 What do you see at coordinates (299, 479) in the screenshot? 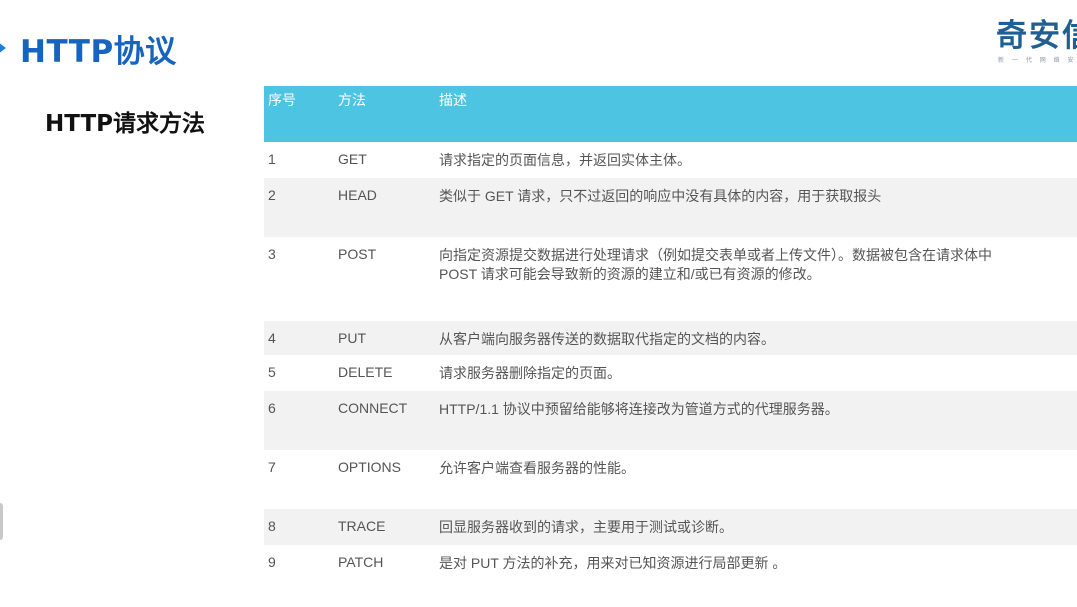
I see `row-id: 7` at bounding box center [299, 479].